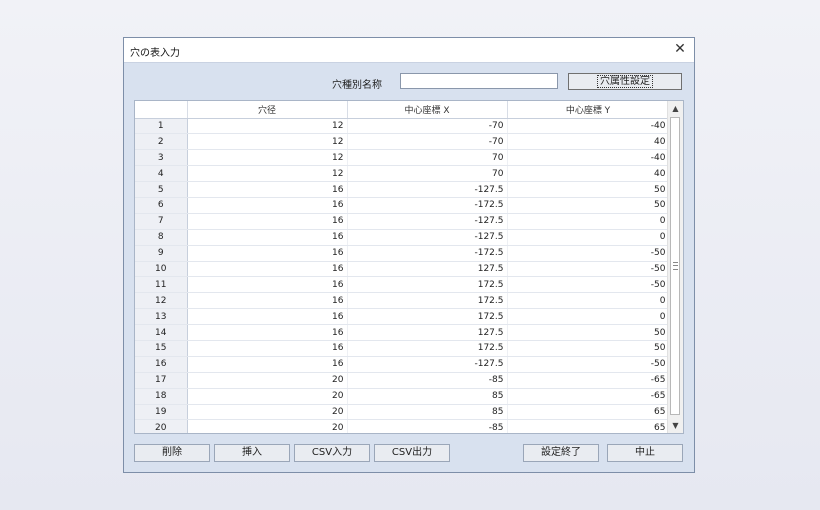 The image size is (820, 510). Describe the element at coordinates (680, 49) in the screenshot. I see `close-icon: ✕` at that location.